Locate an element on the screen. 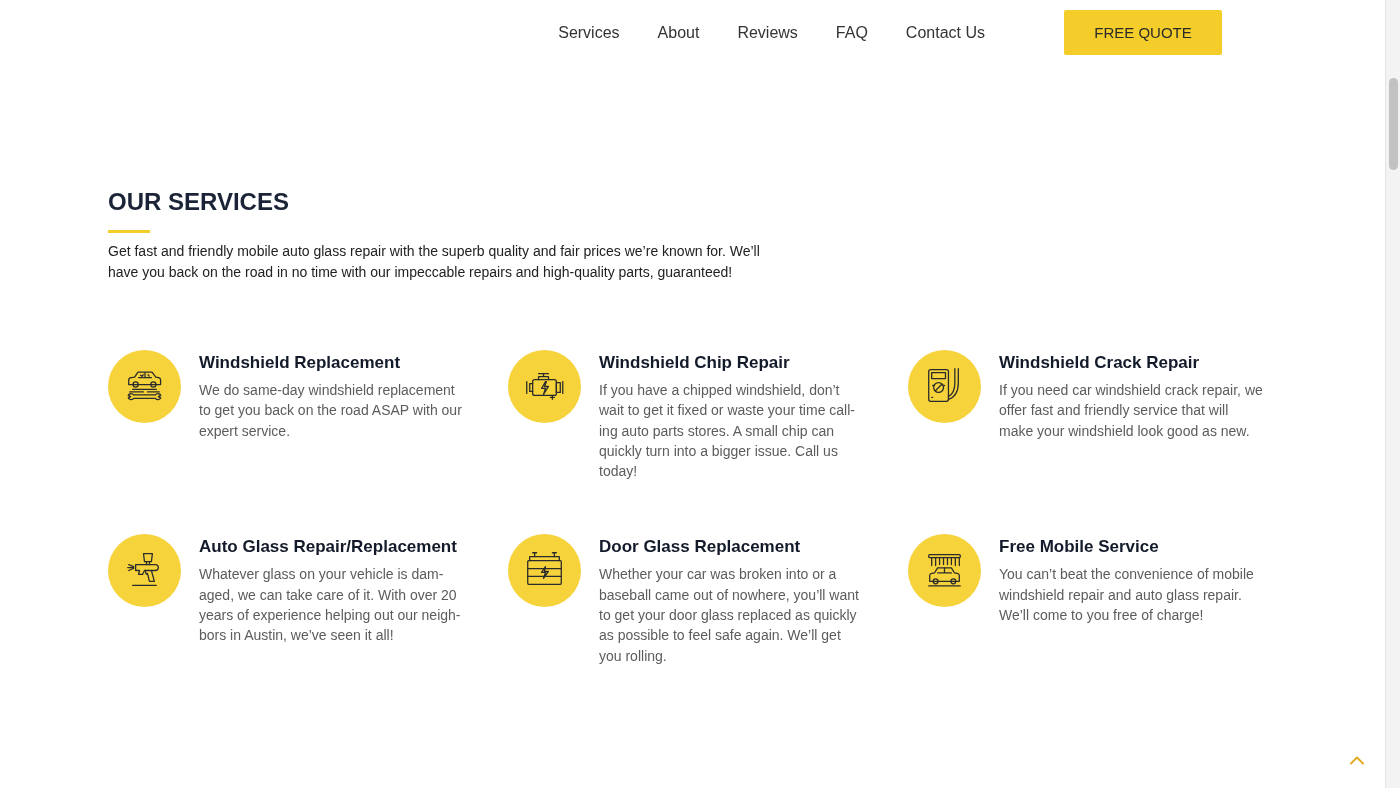 This screenshot has width=1400, height=788. intro-text: Get fast and friendly mobile auto glass repair with the superb quality and fair prices we’re known for. We’ll have you back on the road in no time with our impeccable repairs and high-quality parts, guaranteed! is located at coordinates (434, 262).